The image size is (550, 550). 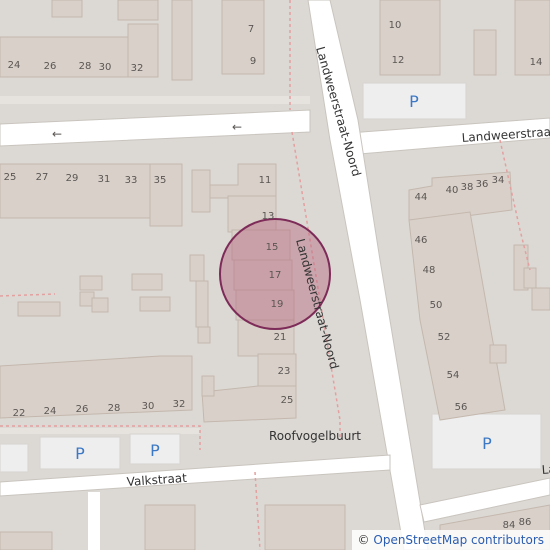 I want to click on house-number: 13, so click(x=268, y=216).